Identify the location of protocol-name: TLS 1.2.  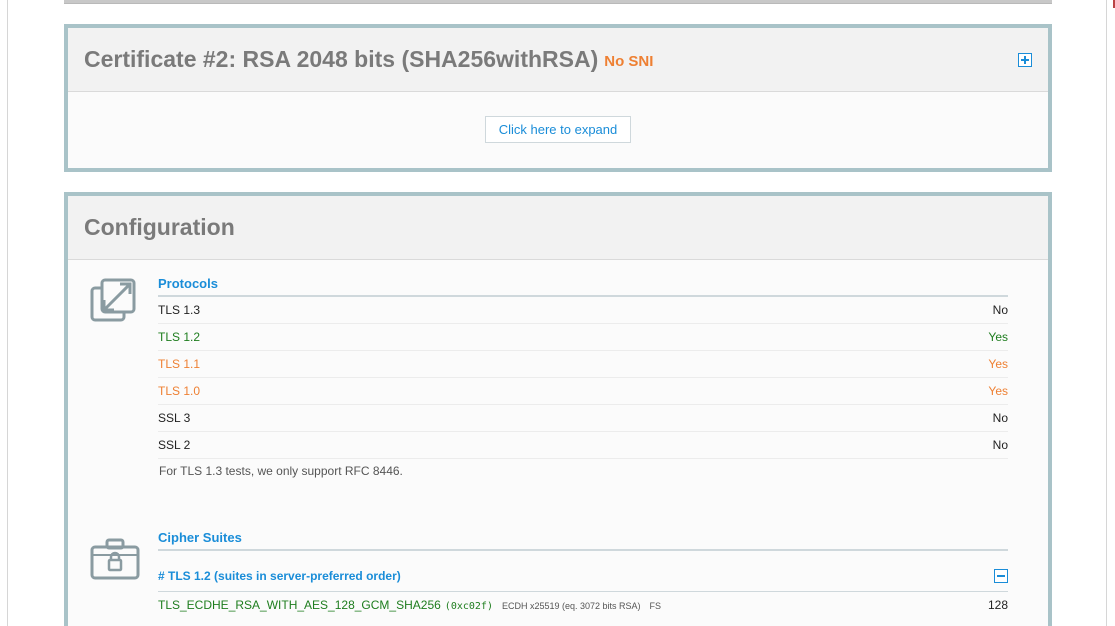
(179, 337).